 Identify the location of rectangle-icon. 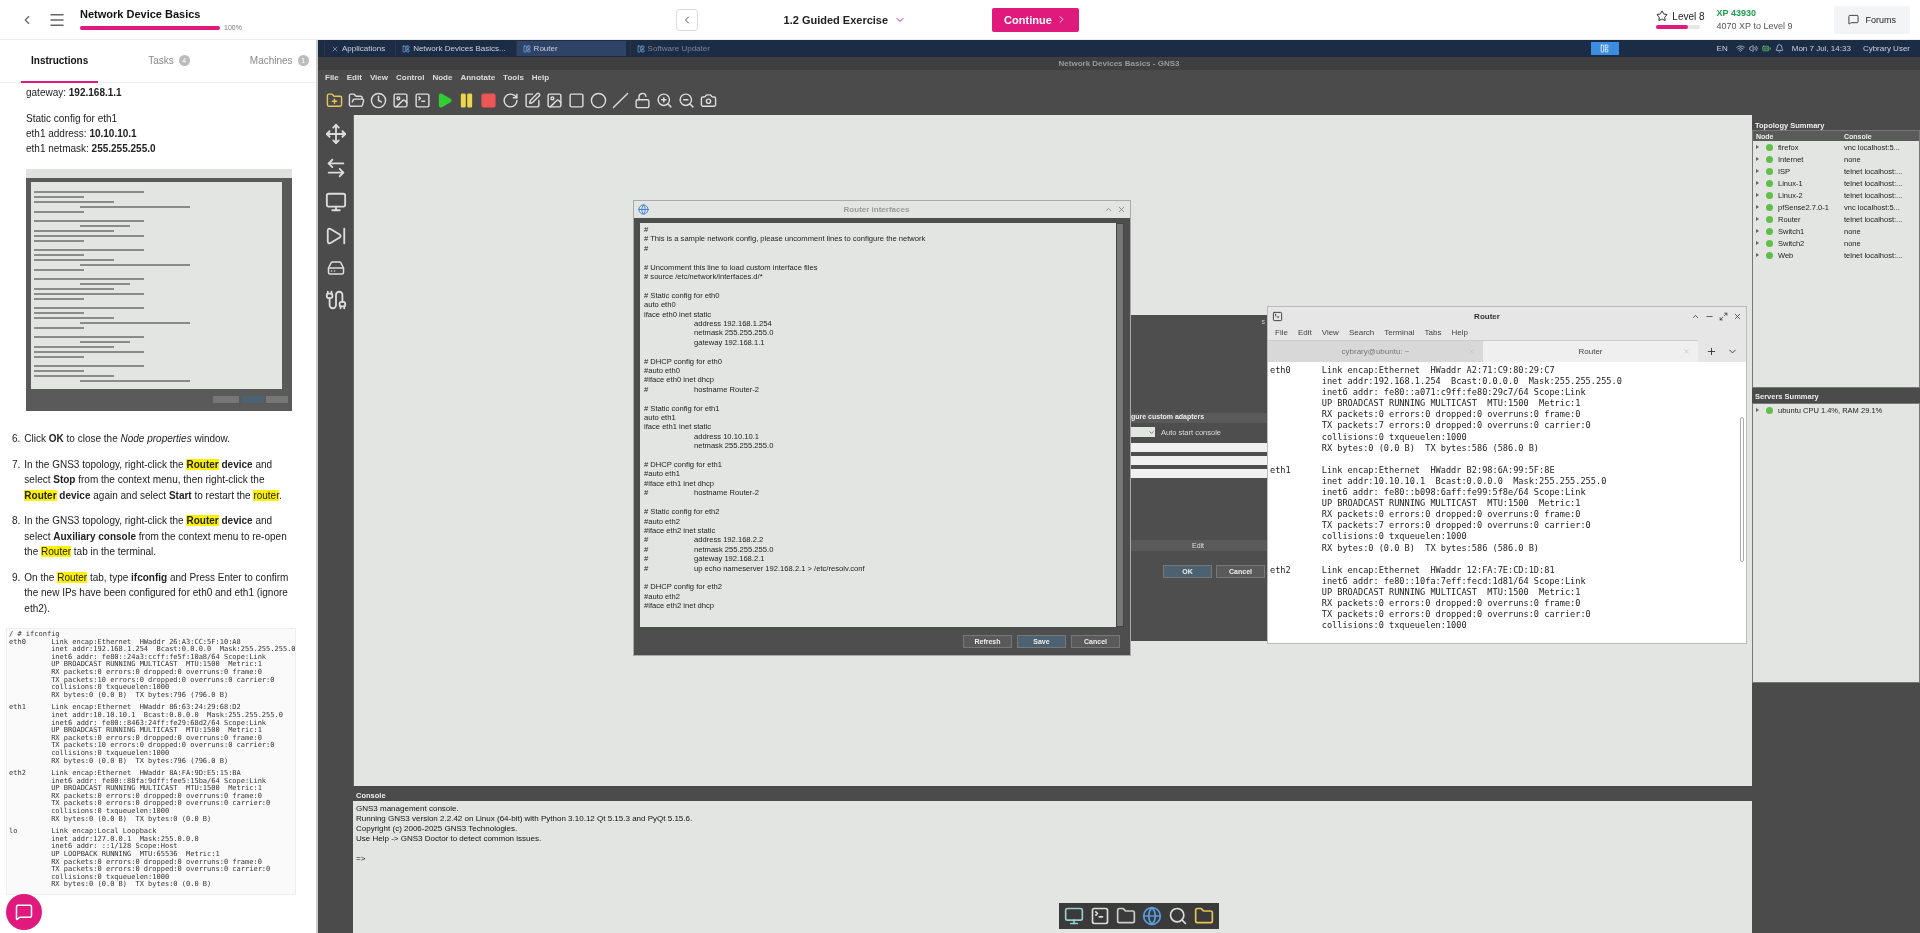
(576, 100).